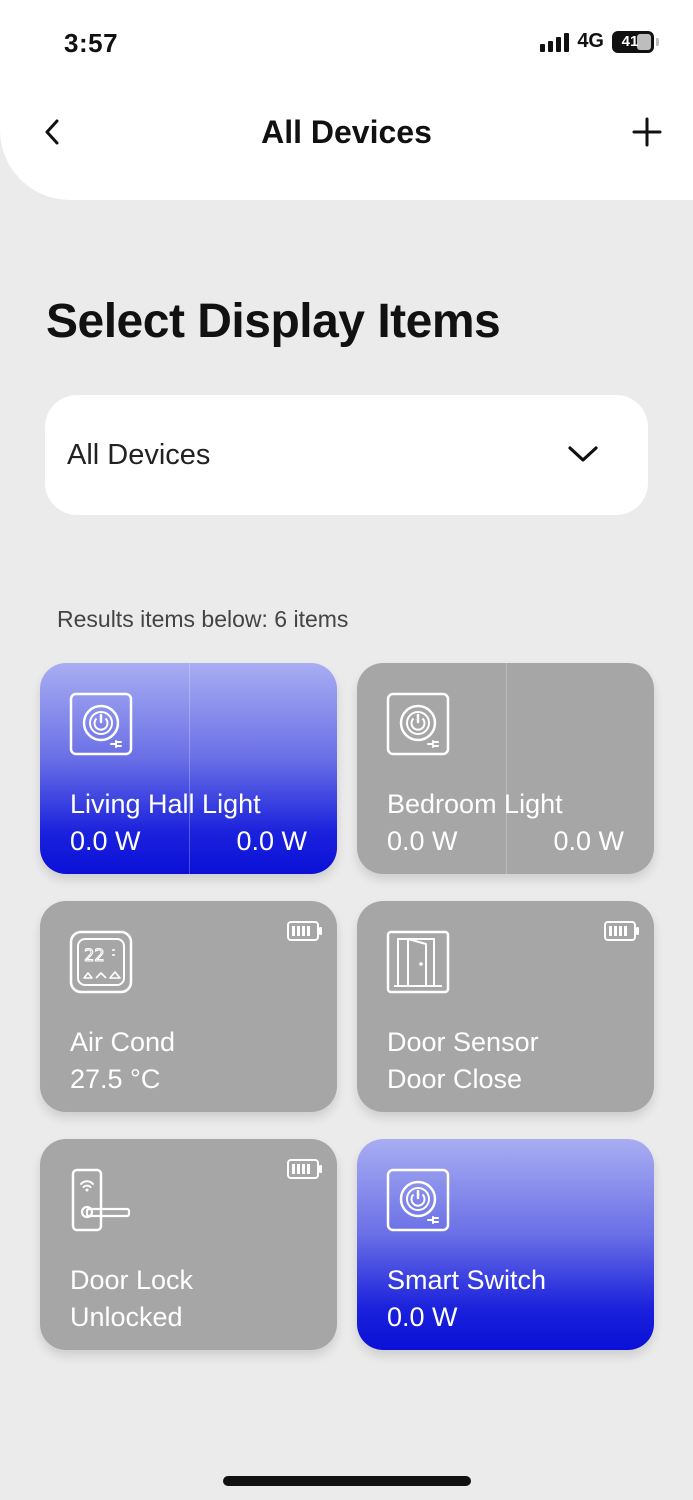 The height and width of the screenshot is (1500, 693). I want to click on thermostat-icon: 22, so click(101, 962).